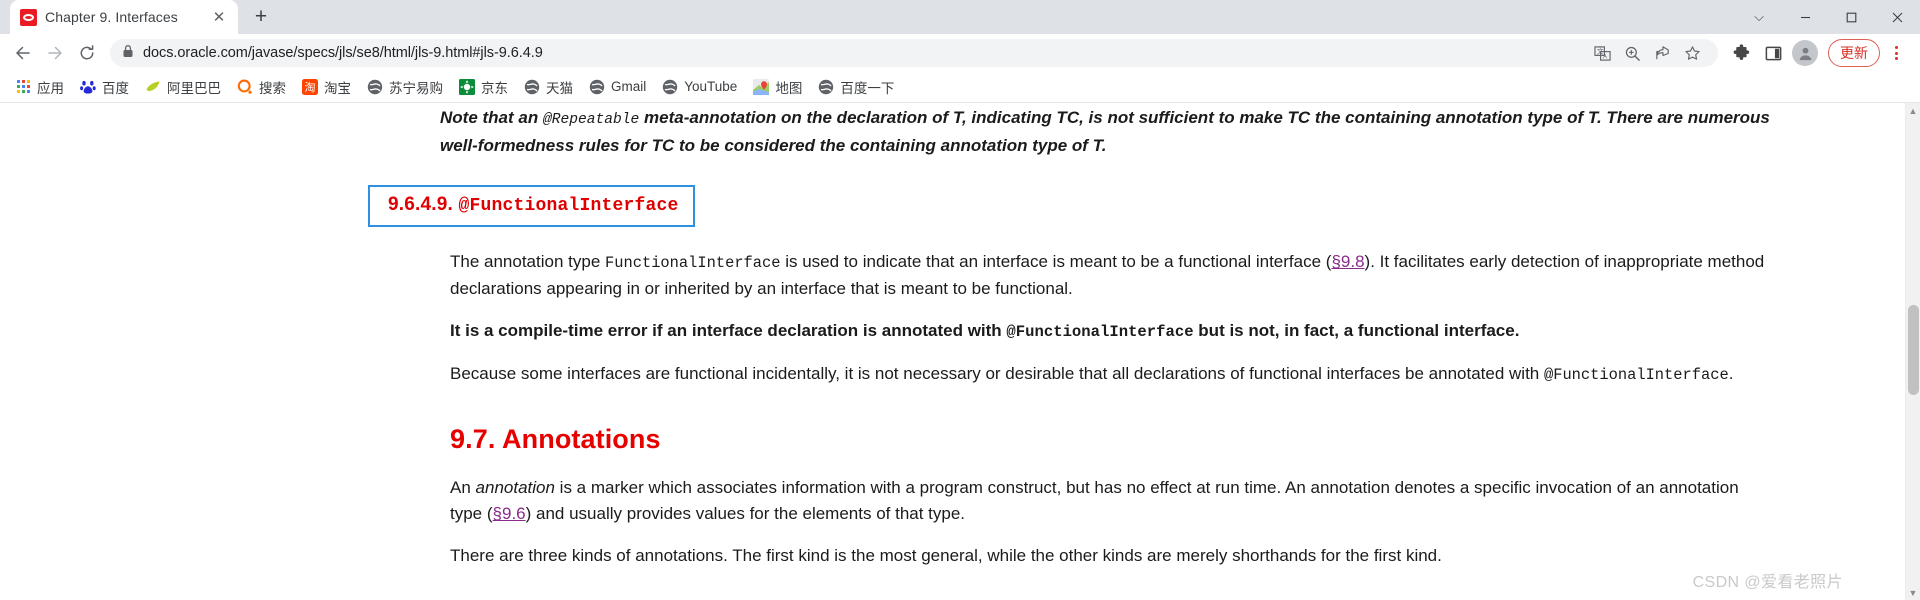 The image size is (1920, 600). I want to click on link-section-9-6: §9.6, so click(509, 513).